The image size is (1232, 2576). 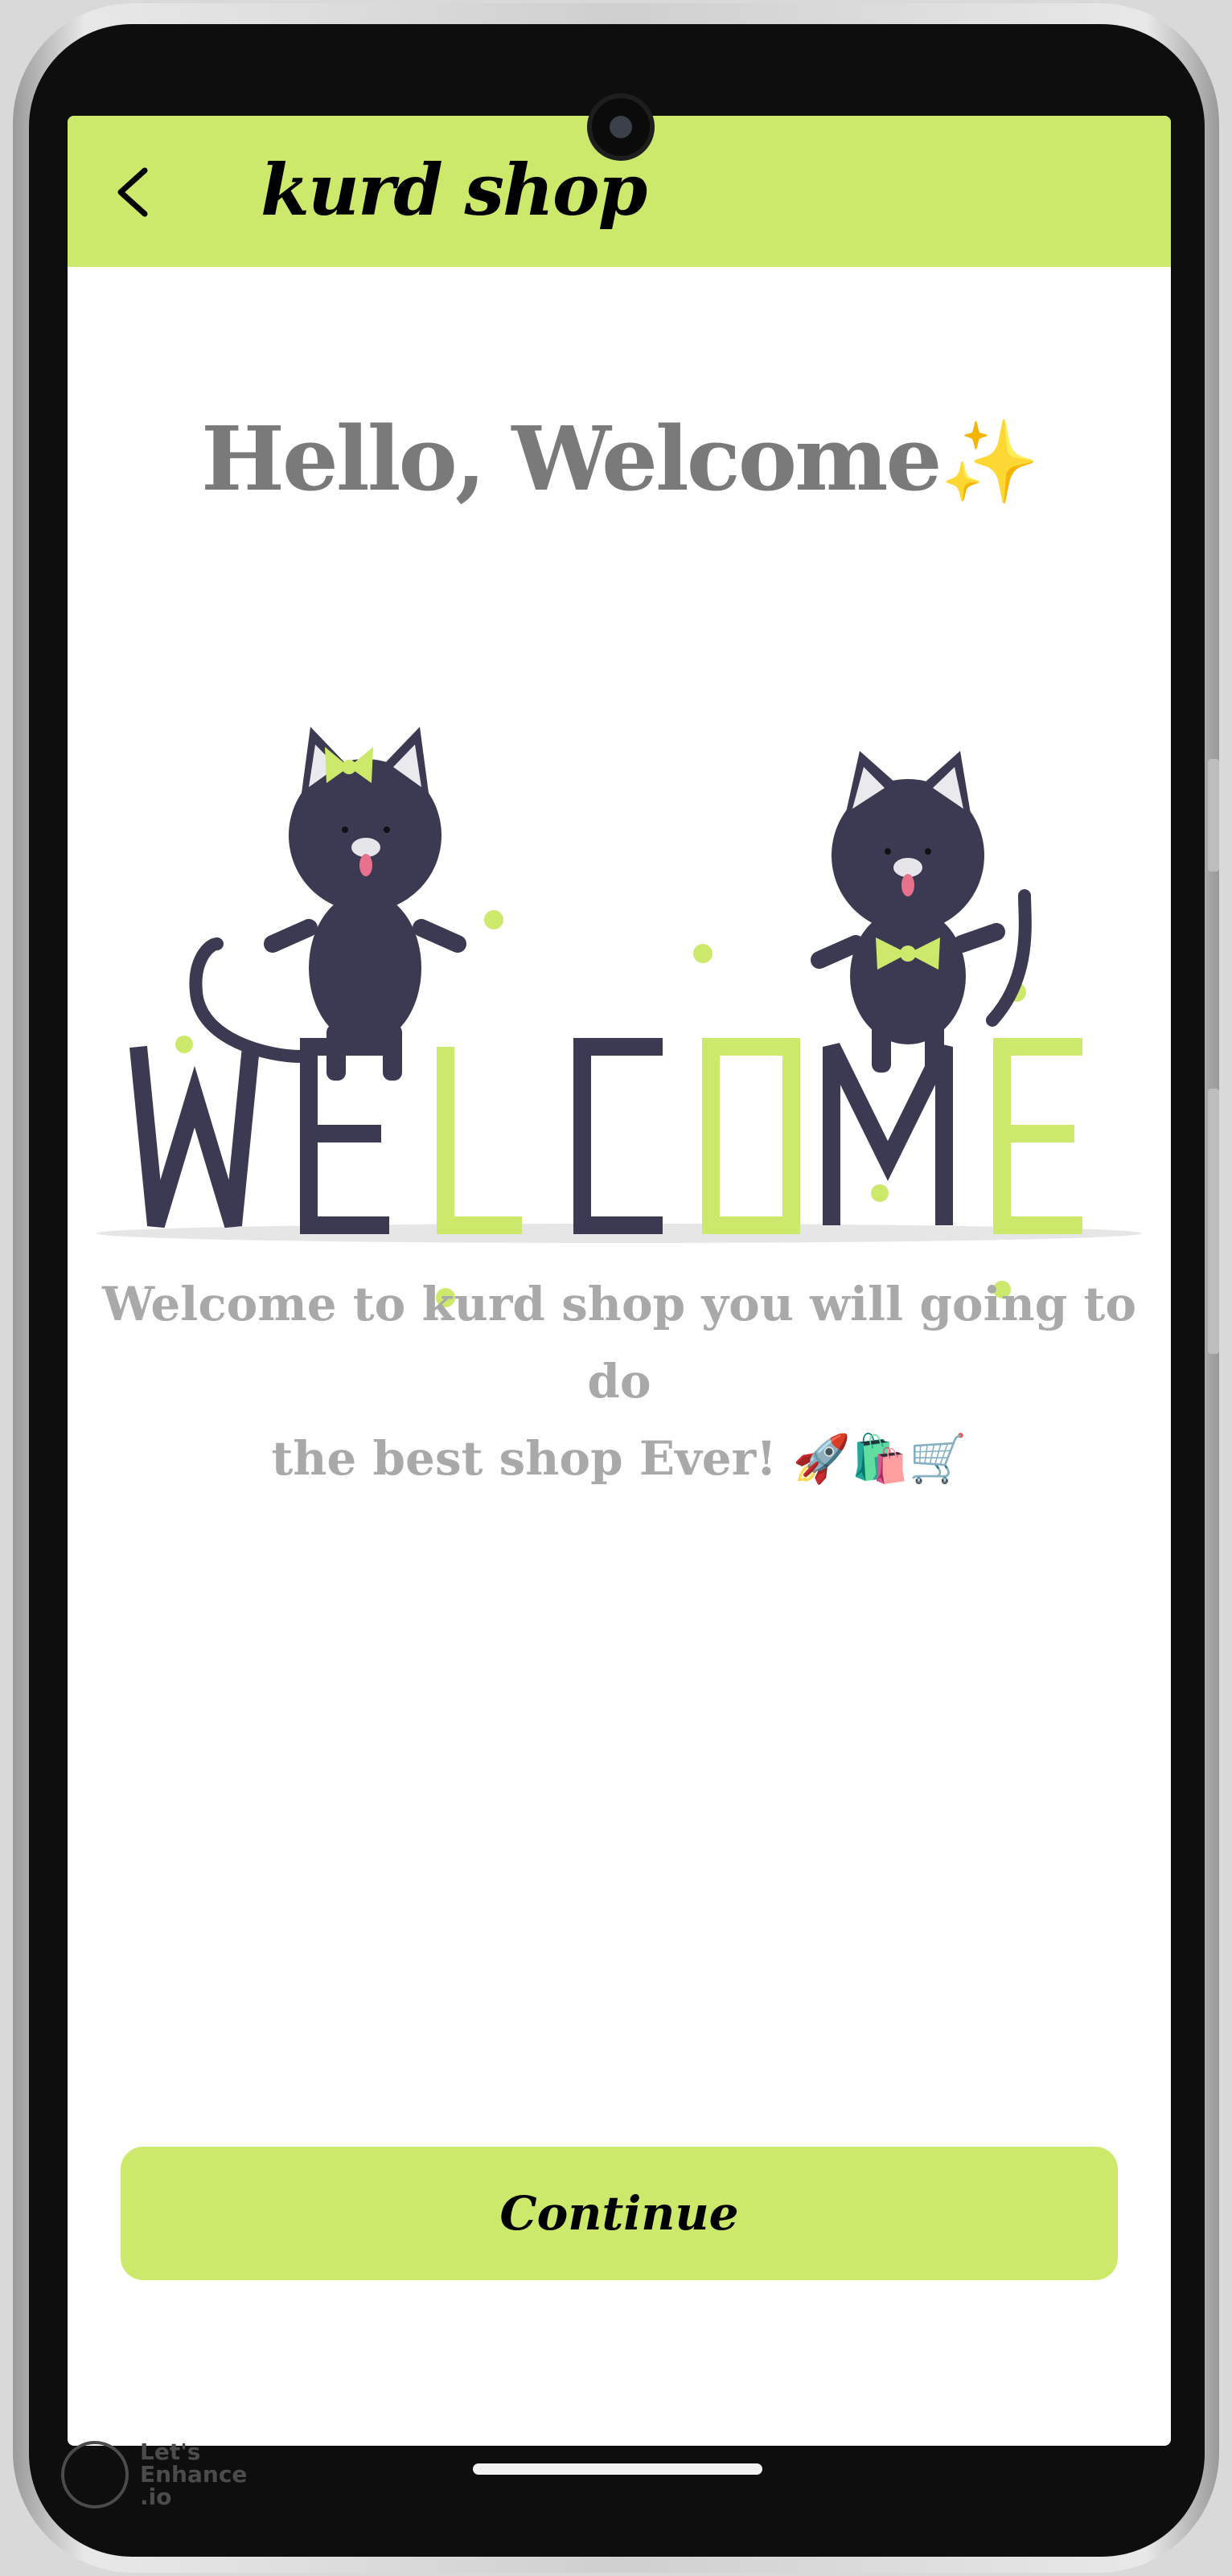 I want to click on back-arrow-icon, so click(x=136, y=192).